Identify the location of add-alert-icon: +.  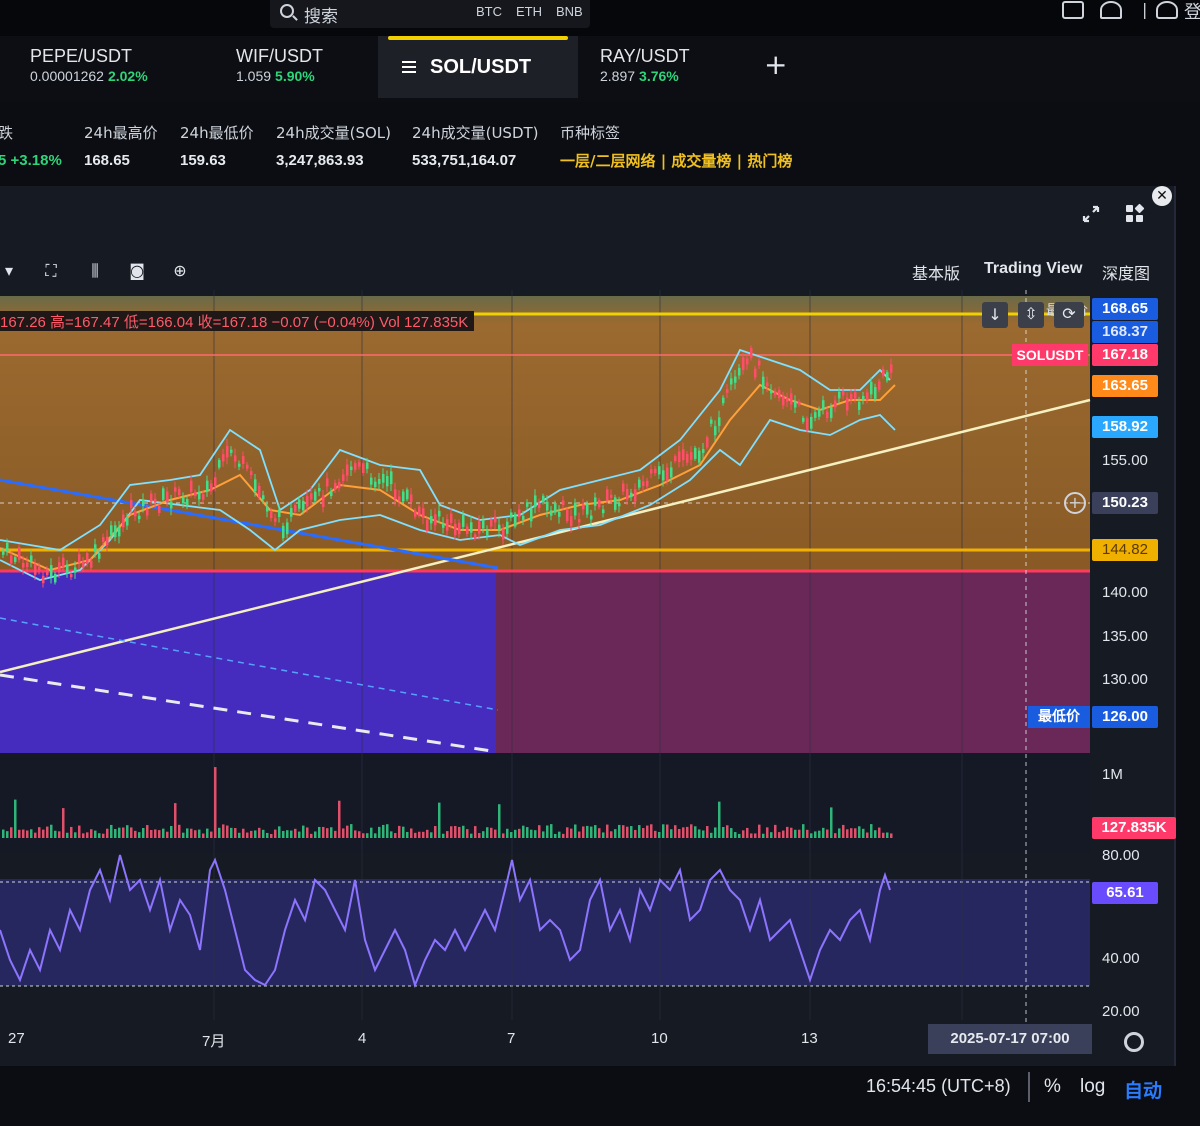
(1075, 503).